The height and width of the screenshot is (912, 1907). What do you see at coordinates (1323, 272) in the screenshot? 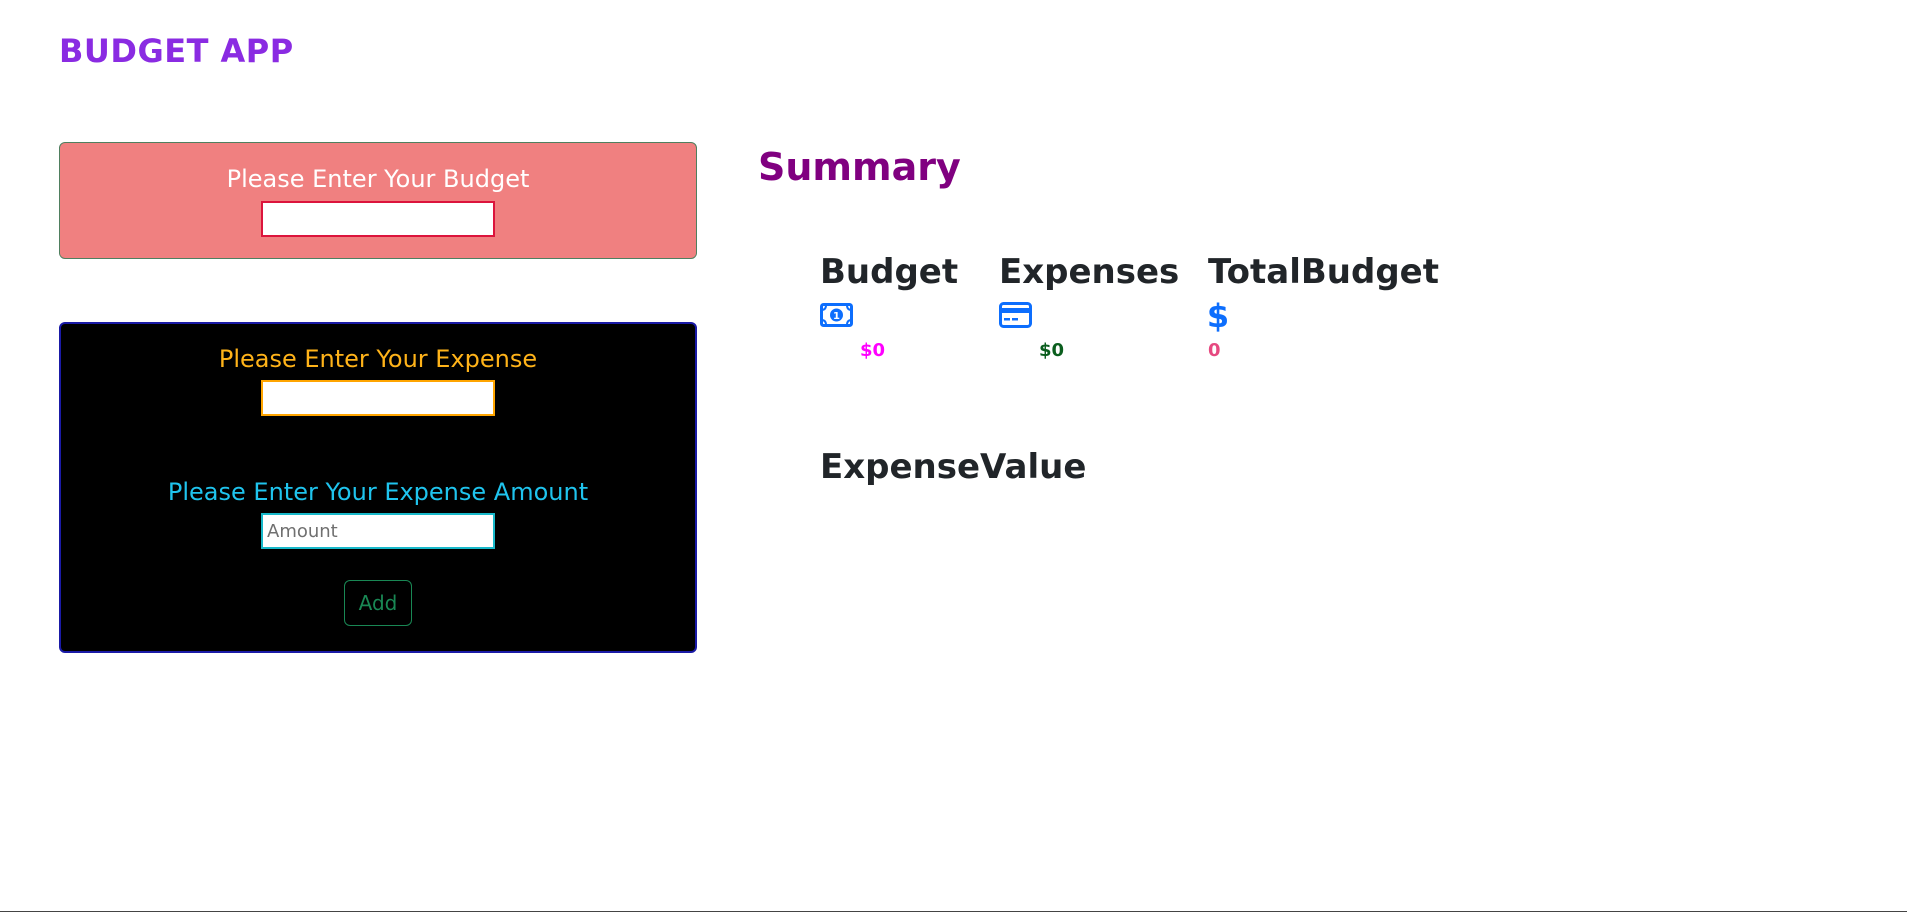
I see `total-budget-heading: TotalBudget` at bounding box center [1323, 272].